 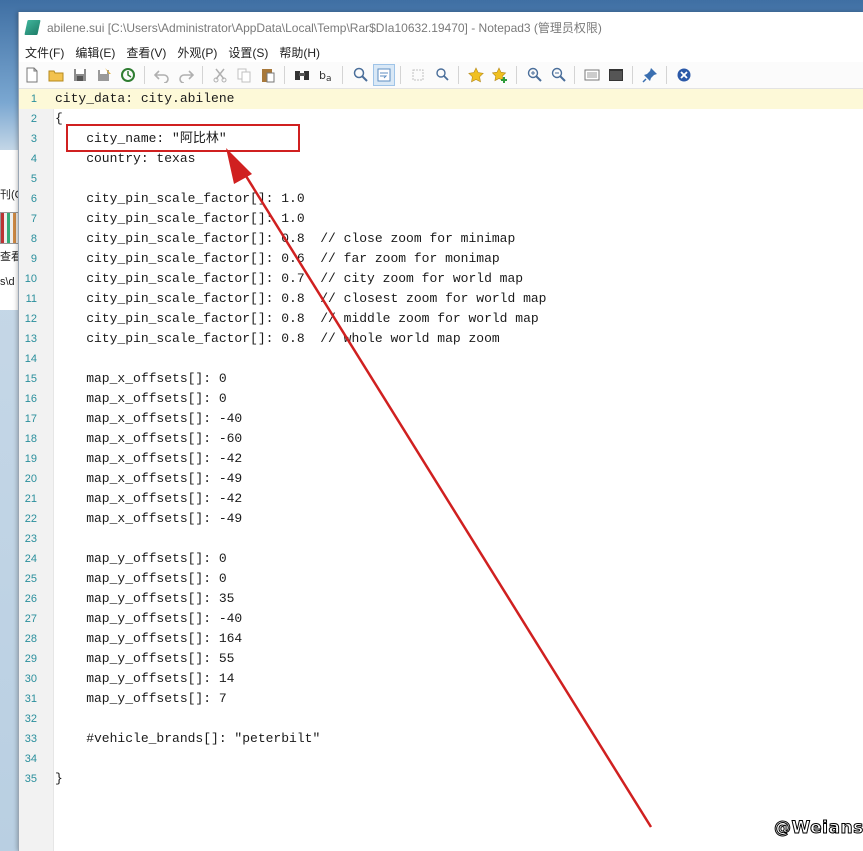 I want to click on line-number: 3, so click(x=33, y=139).